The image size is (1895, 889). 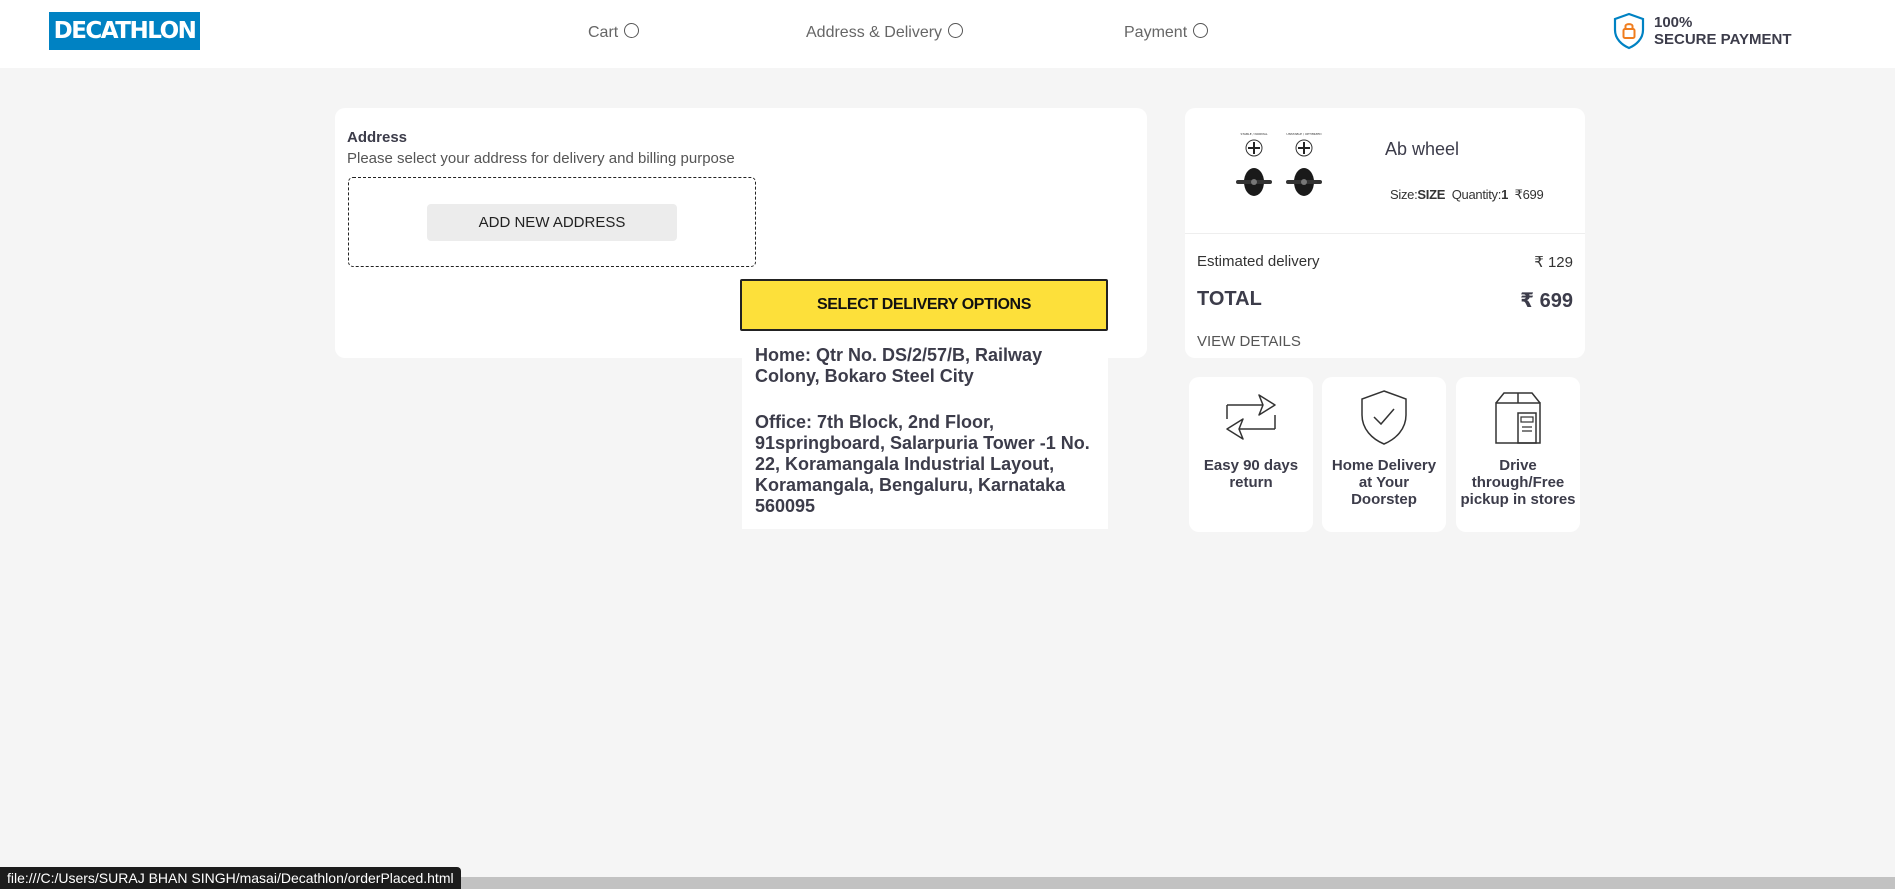 I want to click on add-address-box: ADD NEW ADDRESS, so click(x=552, y=222).